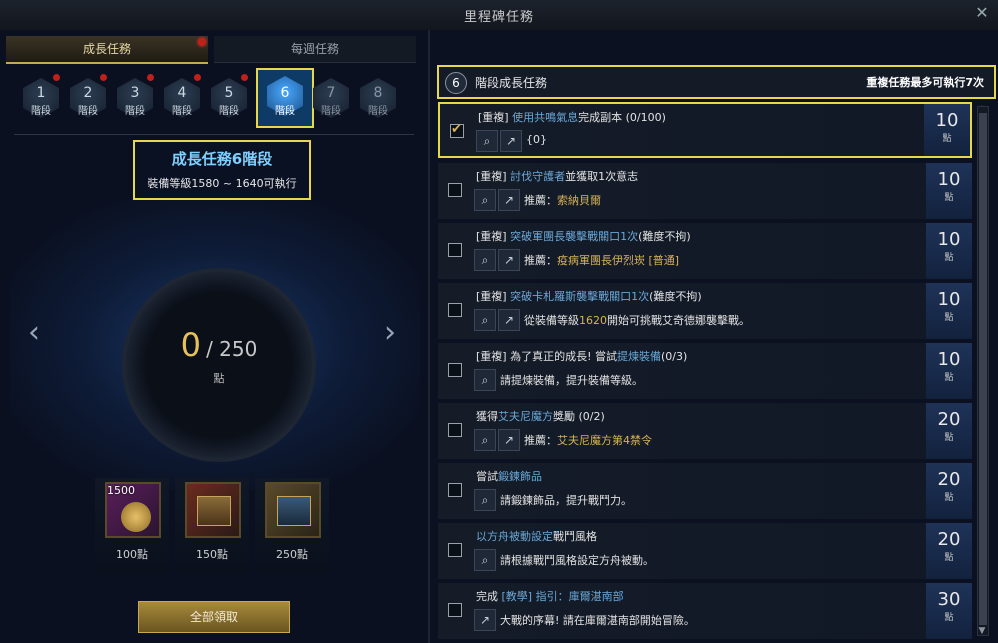 This screenshot has height=643, width=998. Describe the element at coordinates (602, 260) in the screenshot. I see `quest-subtitle: 推薦：疫病軍團長伊烈崁 [普通]` at that location.